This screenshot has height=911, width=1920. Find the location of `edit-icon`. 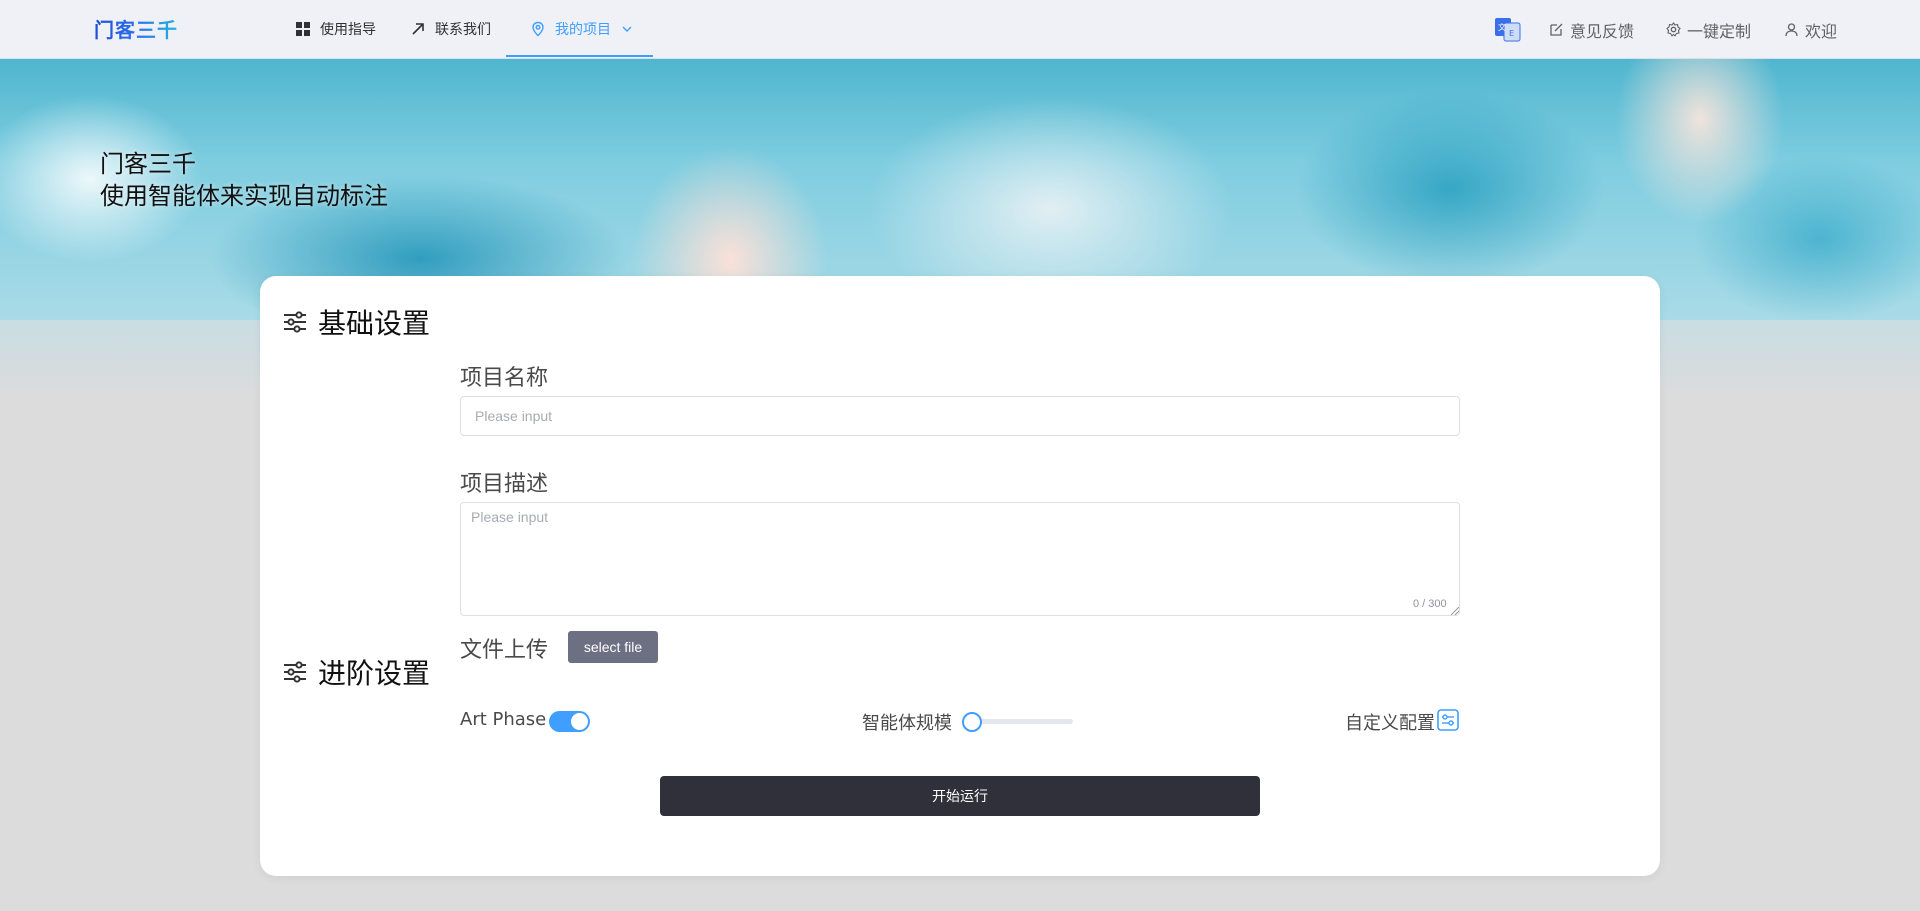

edit-icon is located at coordinates (1556, 29).